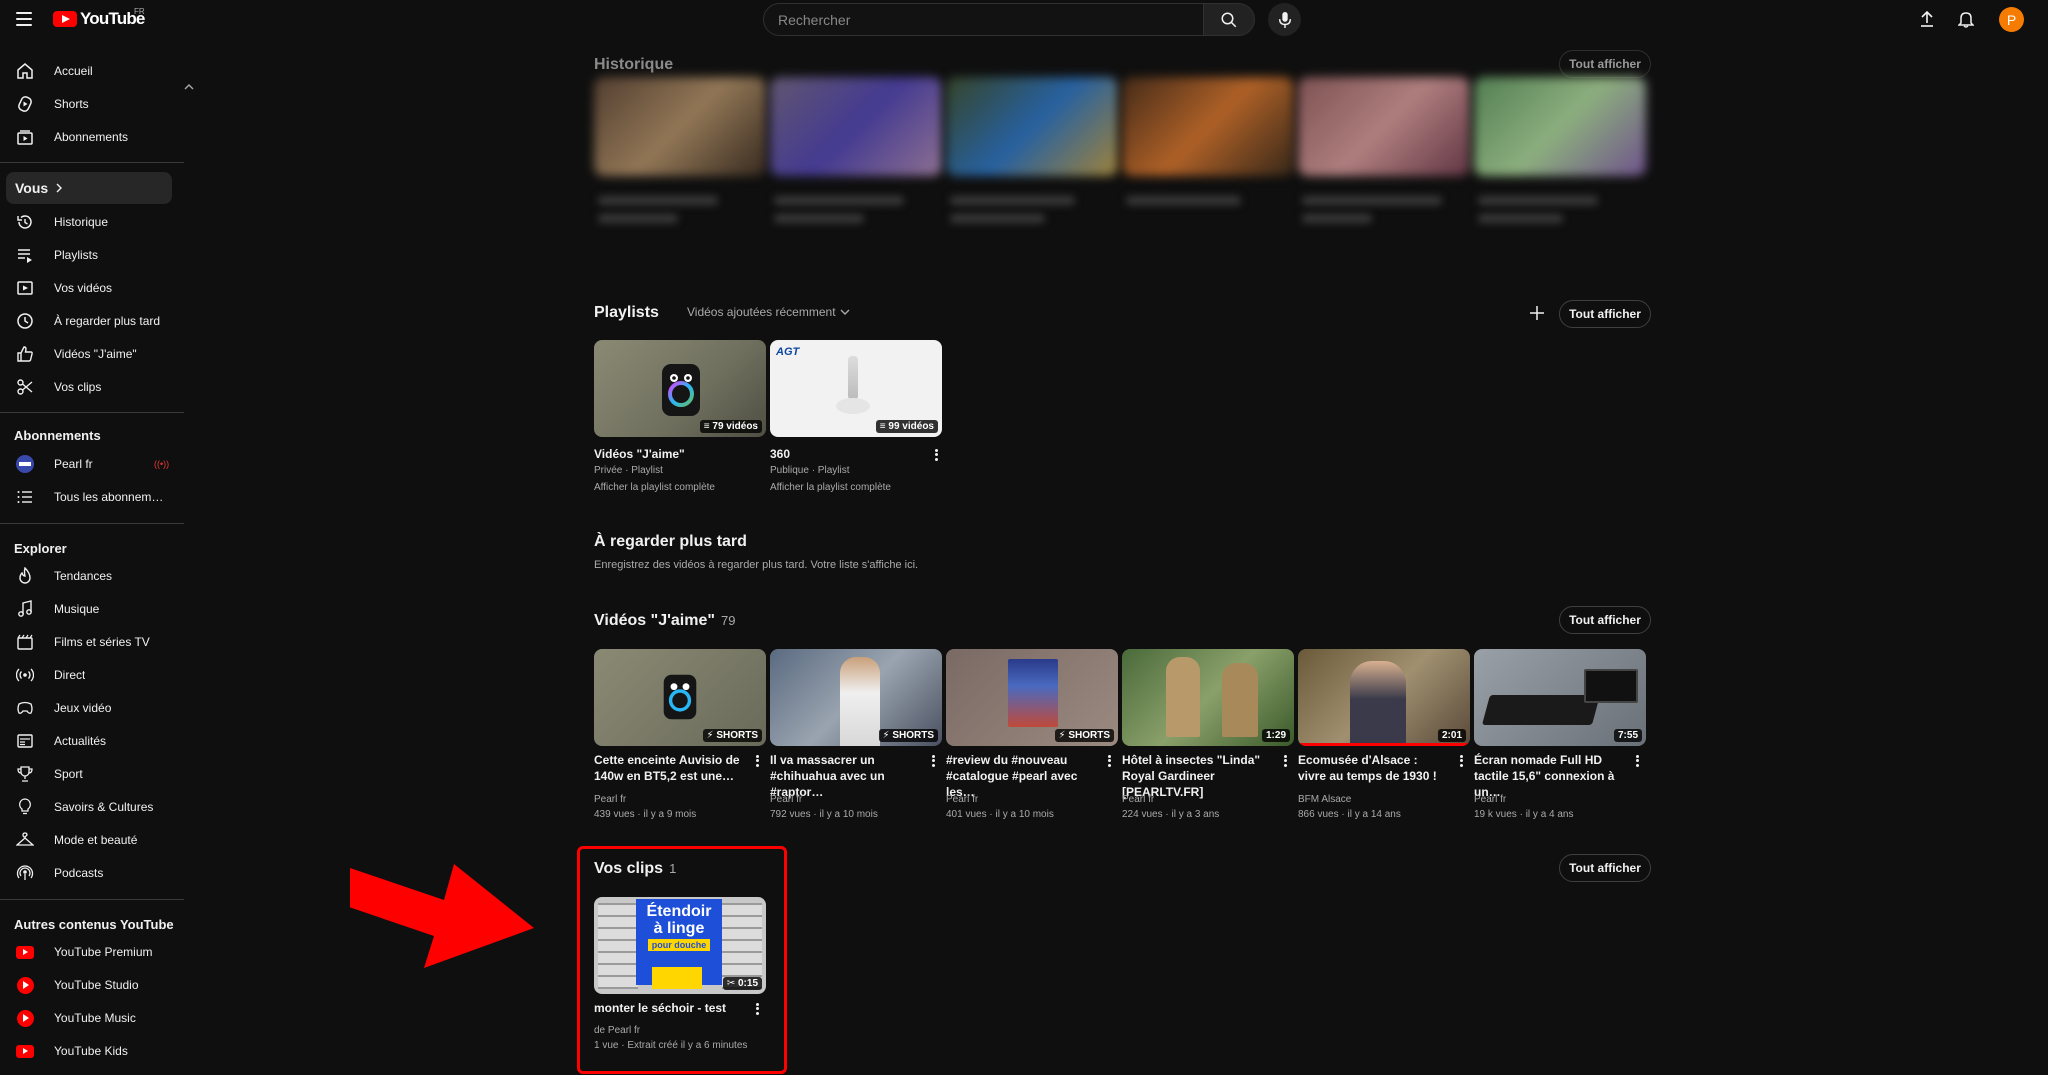 This screenshot has width=2048, height=1075. What do you see at coordinates (89, 774) in the screenshot?
I see `sidebar-item-sport: Sport` at bounding box center [89, 774].